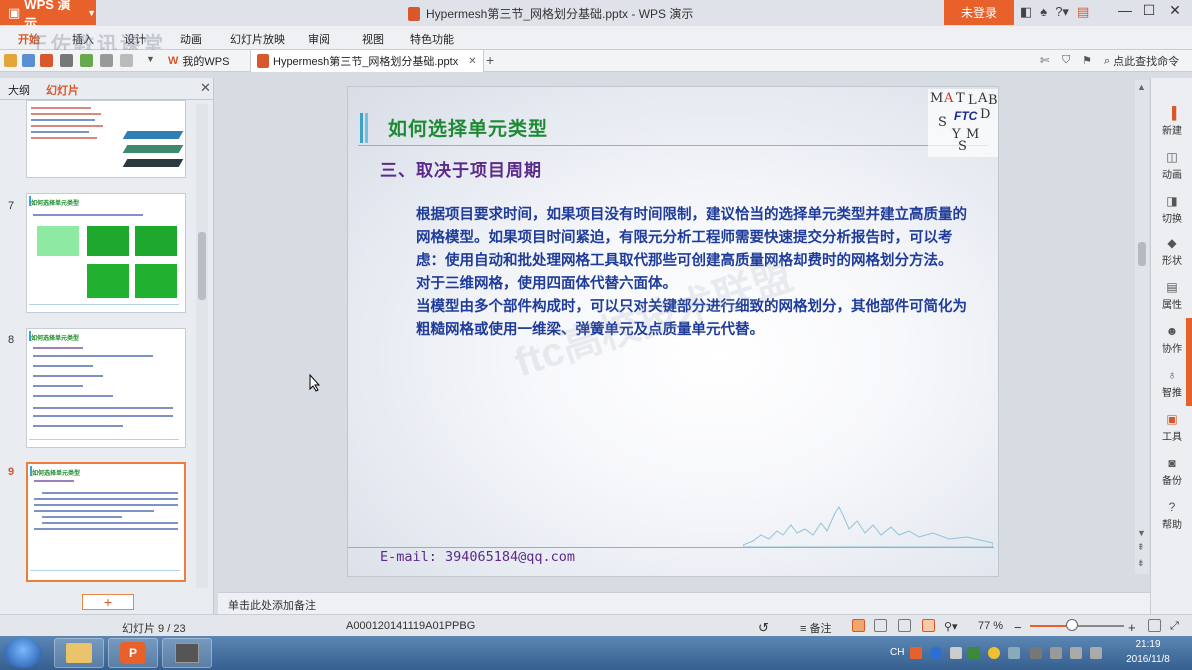 Image resolution: width=1192 pixels, height=670 pixels. Describe the element at coordinates (66, 60) in the screenshot. I see `print-icon` at that location.